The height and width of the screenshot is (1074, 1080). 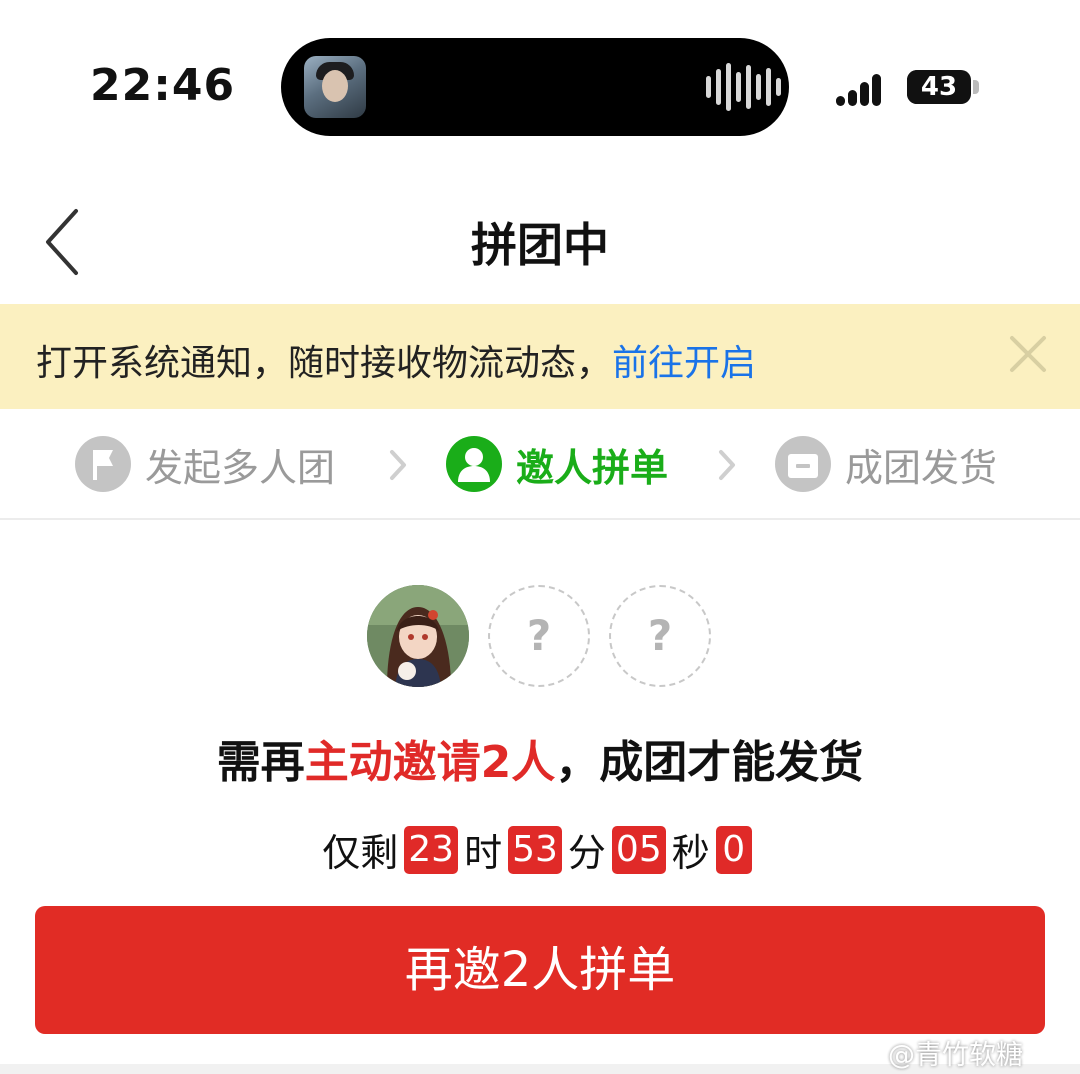 What do you see at coordinates (743, 87) in the screenshot?
I see `audio-waveform-icon` at bounding box center [743, 87].